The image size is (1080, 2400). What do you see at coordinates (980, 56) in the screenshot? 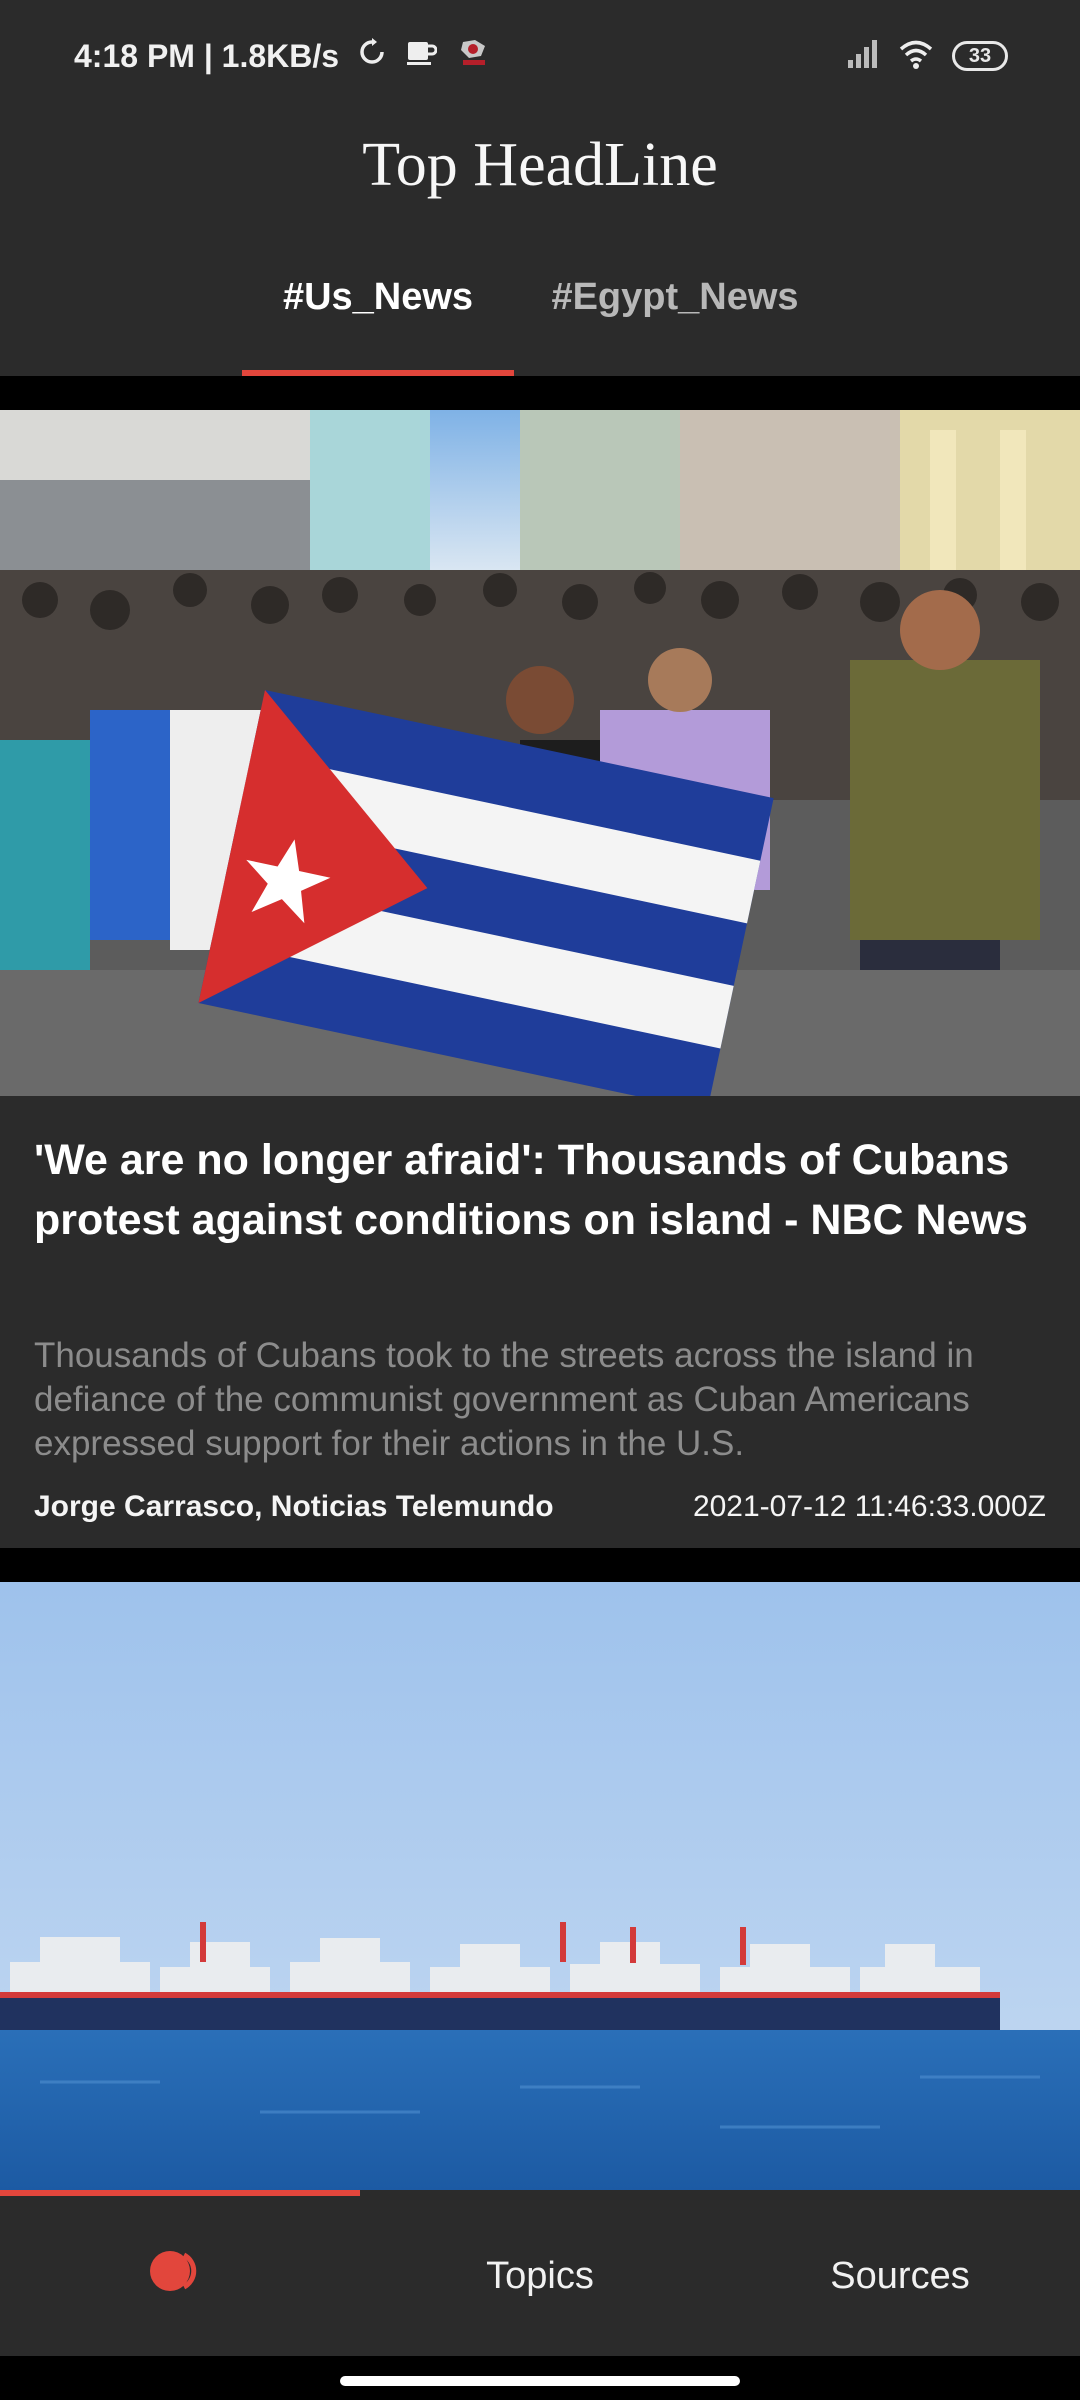
I see `battery-indicator: 33` at bounding box center [980, 56].